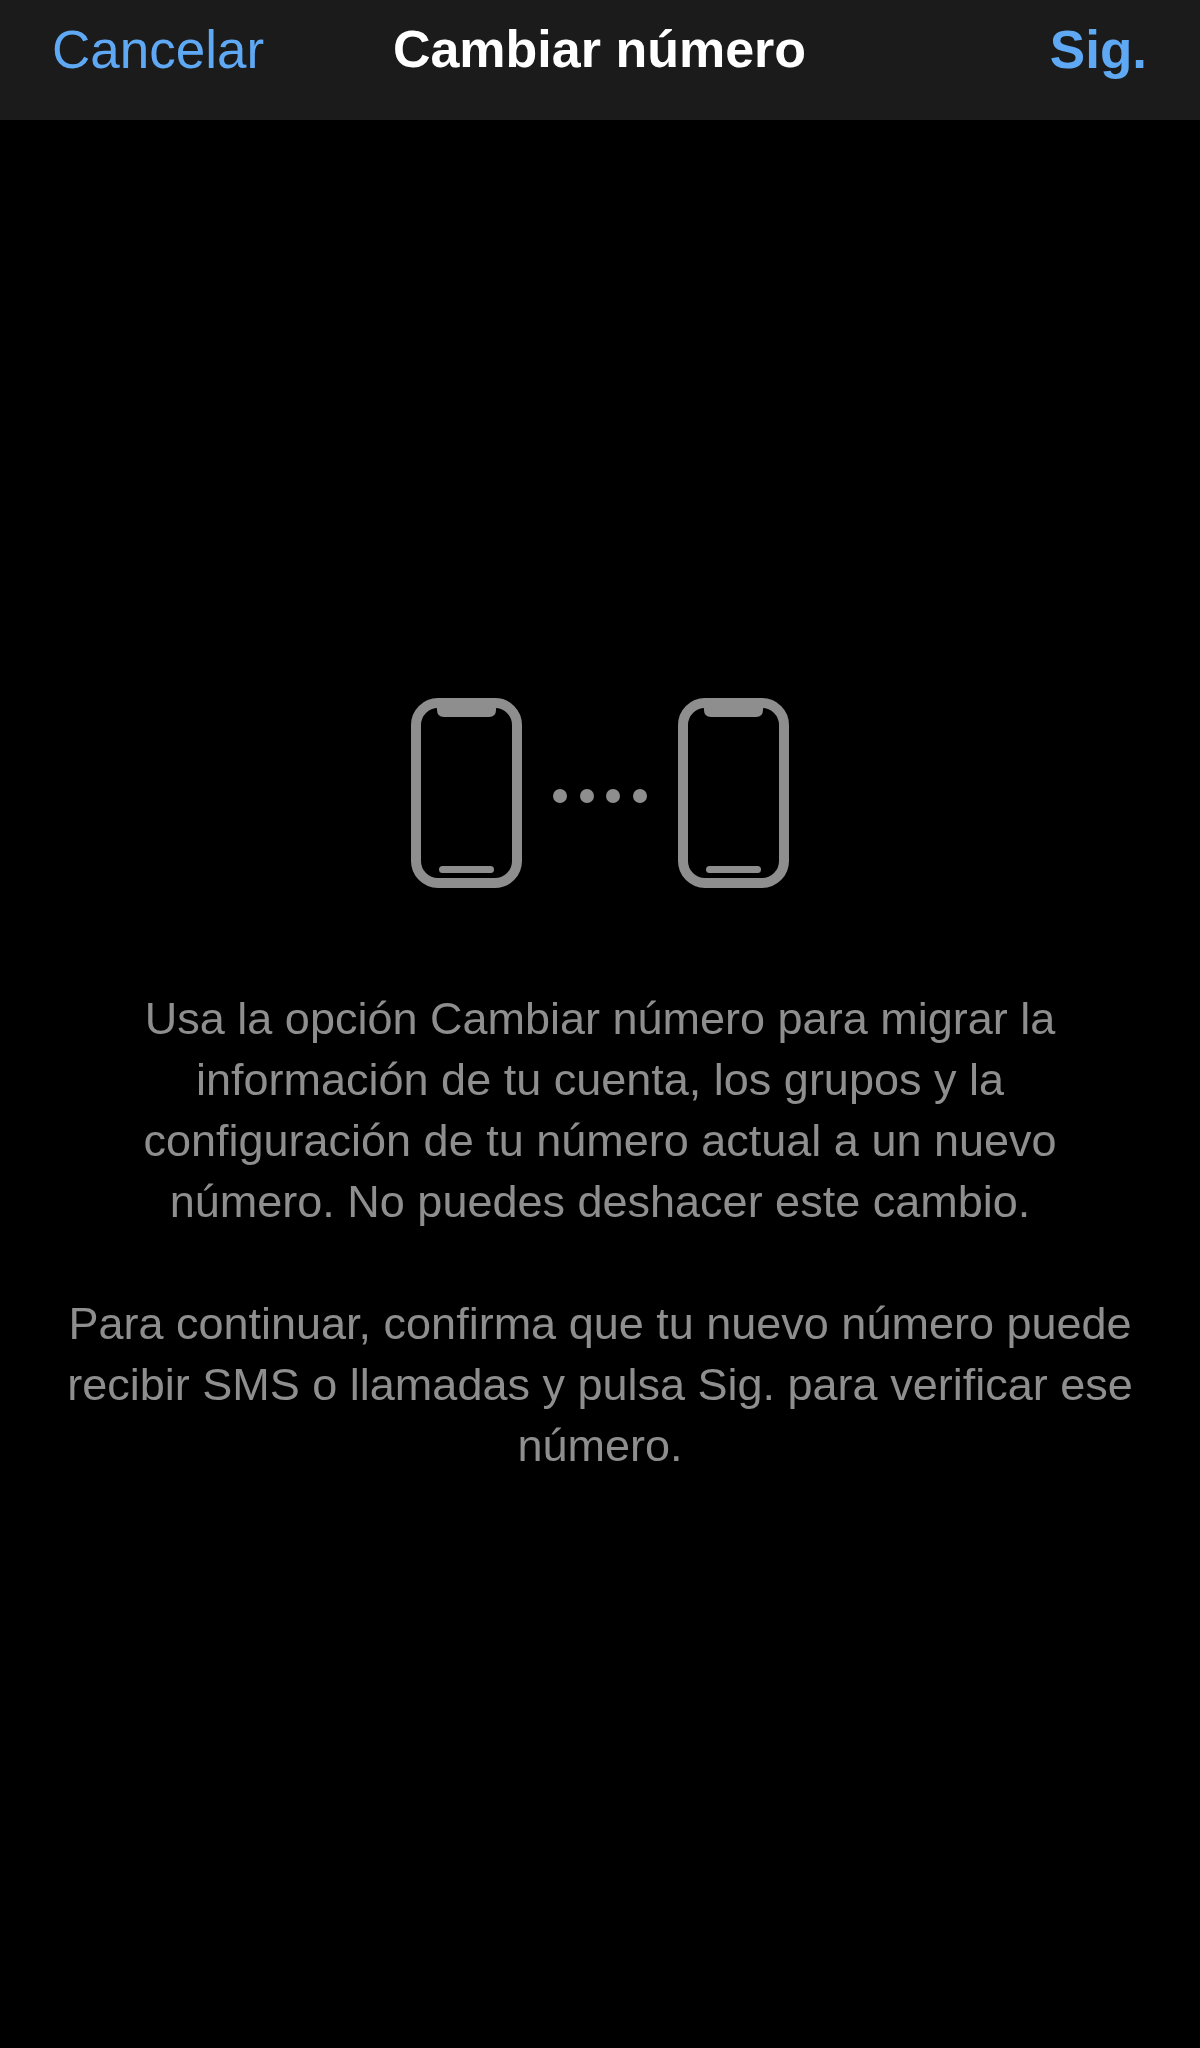 The width and height of the screenshot is (1200, 2048). What do you see at coordinates (1098, 50) in the screenshot?
I see `next-button: Sig.` at bounding box center [1098, 50].